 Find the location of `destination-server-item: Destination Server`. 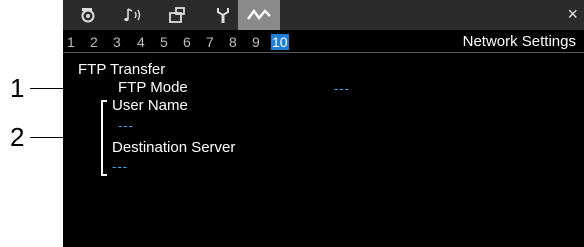

destination-server-item: Destination Server is located at coordinates (173, 148).